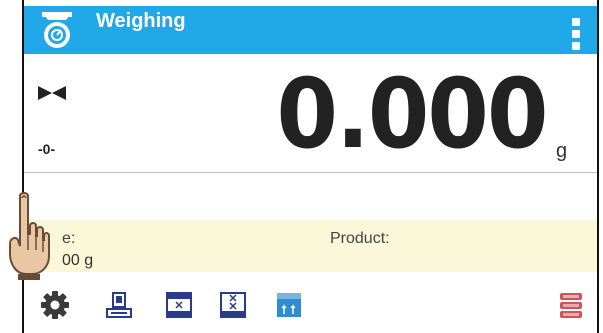  What do you see at coordinates (360, 238) in the screenshot?
I see `product-label: Product:` at bounding box center [360, 238].